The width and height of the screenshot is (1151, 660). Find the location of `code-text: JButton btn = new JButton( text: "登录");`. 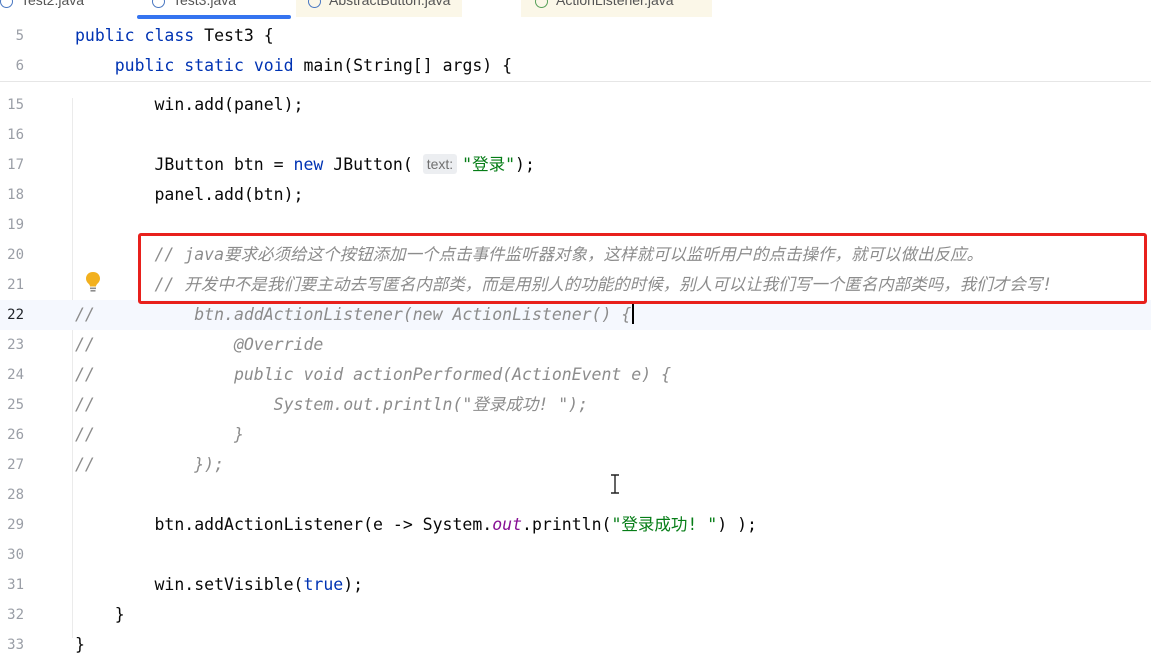

code-text: JButton btn = new JButton( text: "登录"); is located at coordinates (305, 165).